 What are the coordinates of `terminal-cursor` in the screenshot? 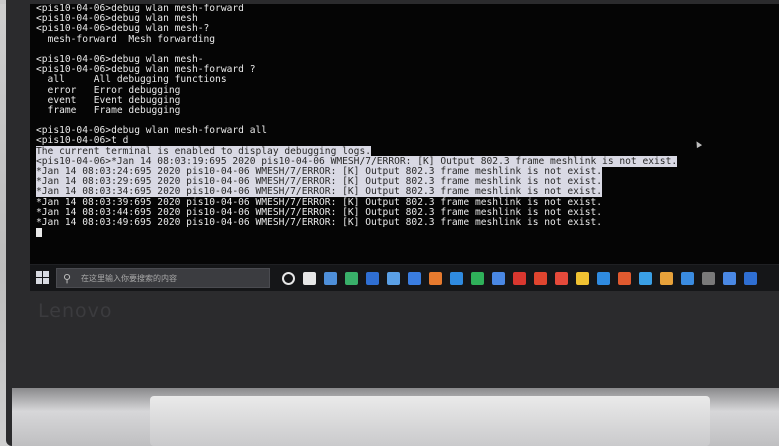 It's located at (39, 233).